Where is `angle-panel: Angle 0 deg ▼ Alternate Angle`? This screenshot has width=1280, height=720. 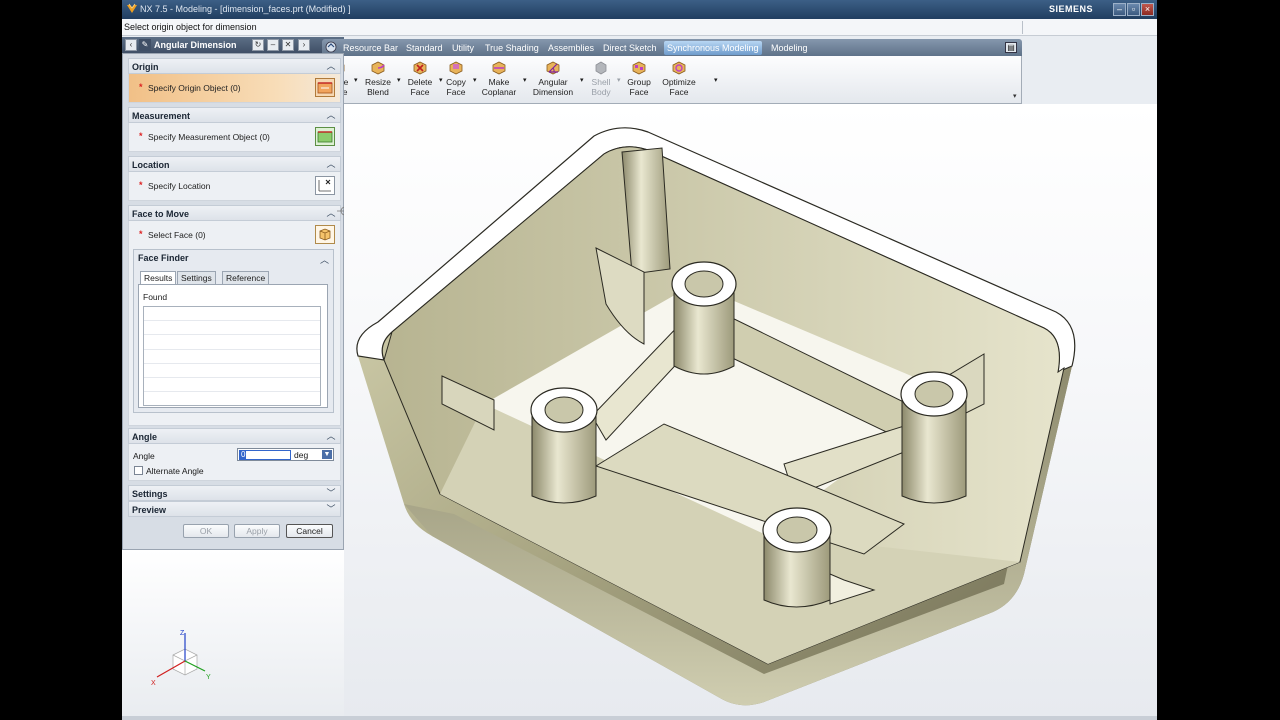 angle-panel: Angle 0 deg ▼ Alternate Angle is located at coordinates (234, 462).